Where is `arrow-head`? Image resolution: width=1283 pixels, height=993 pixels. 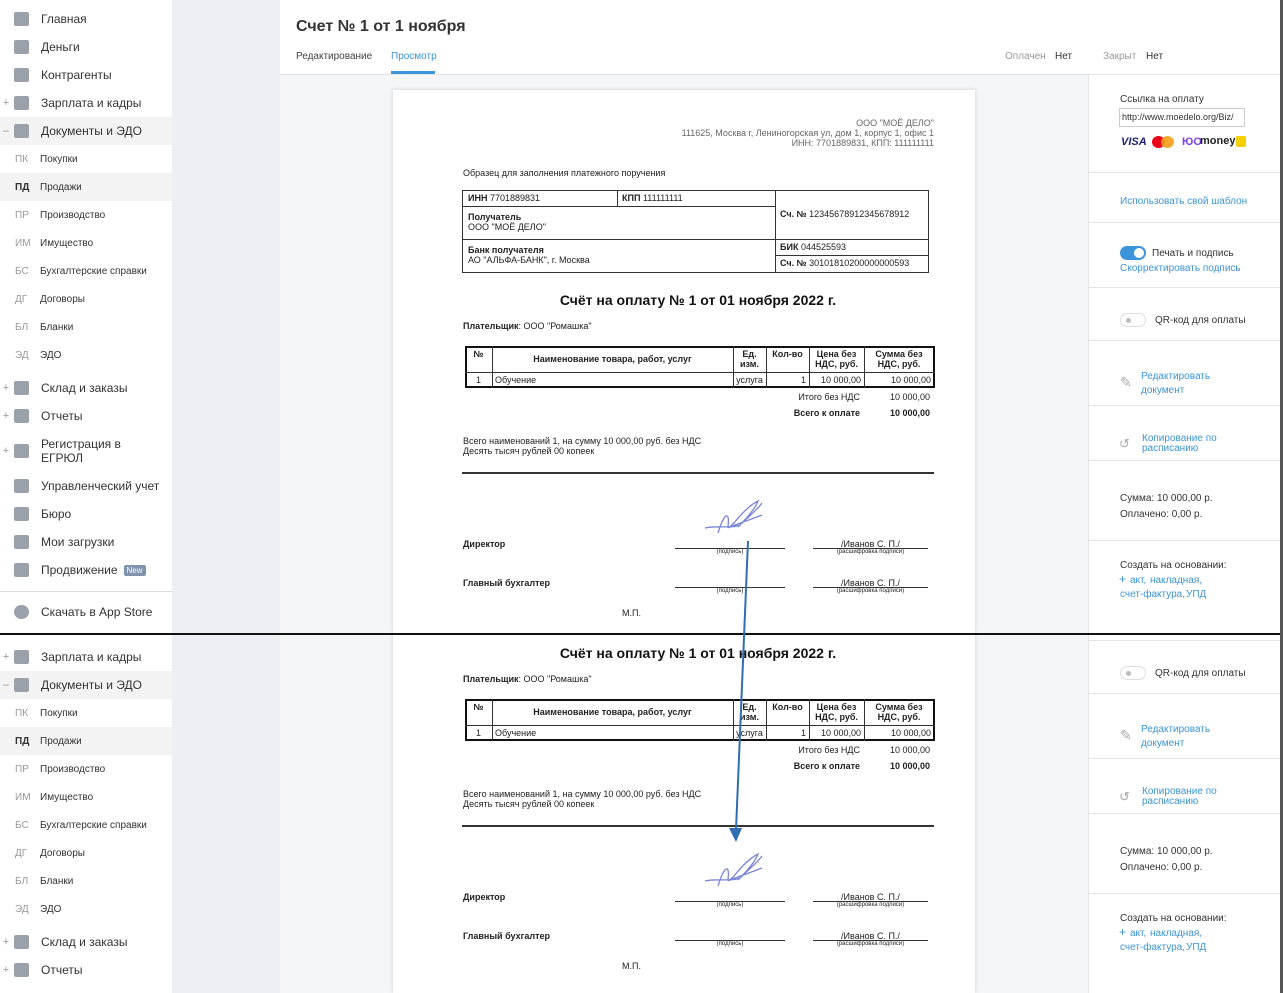
arrow-head is located at coordinates (735, 835).